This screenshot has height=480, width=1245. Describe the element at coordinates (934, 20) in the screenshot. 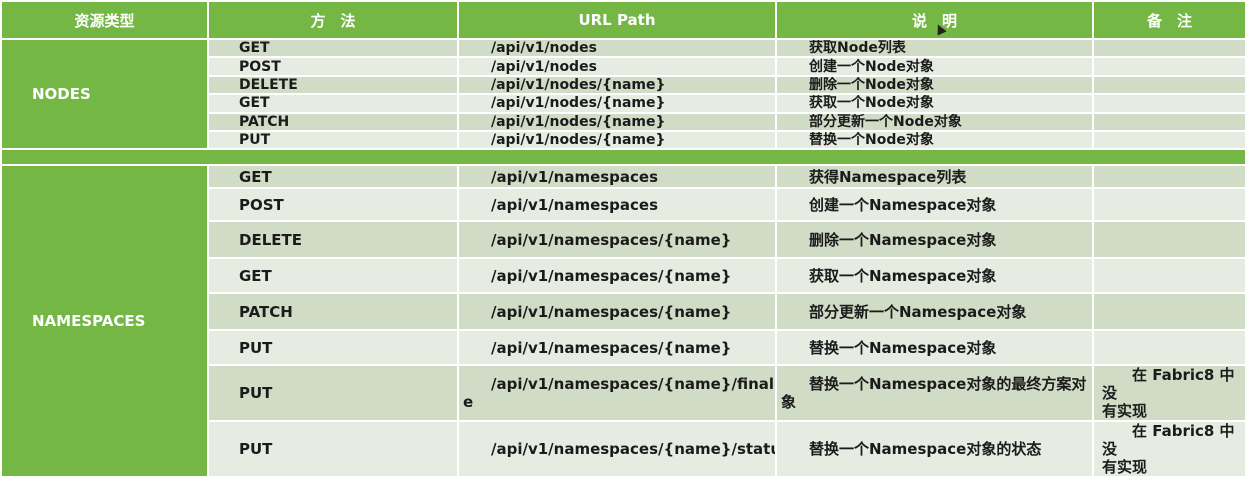

I see `header-description: 说 明` at that location.